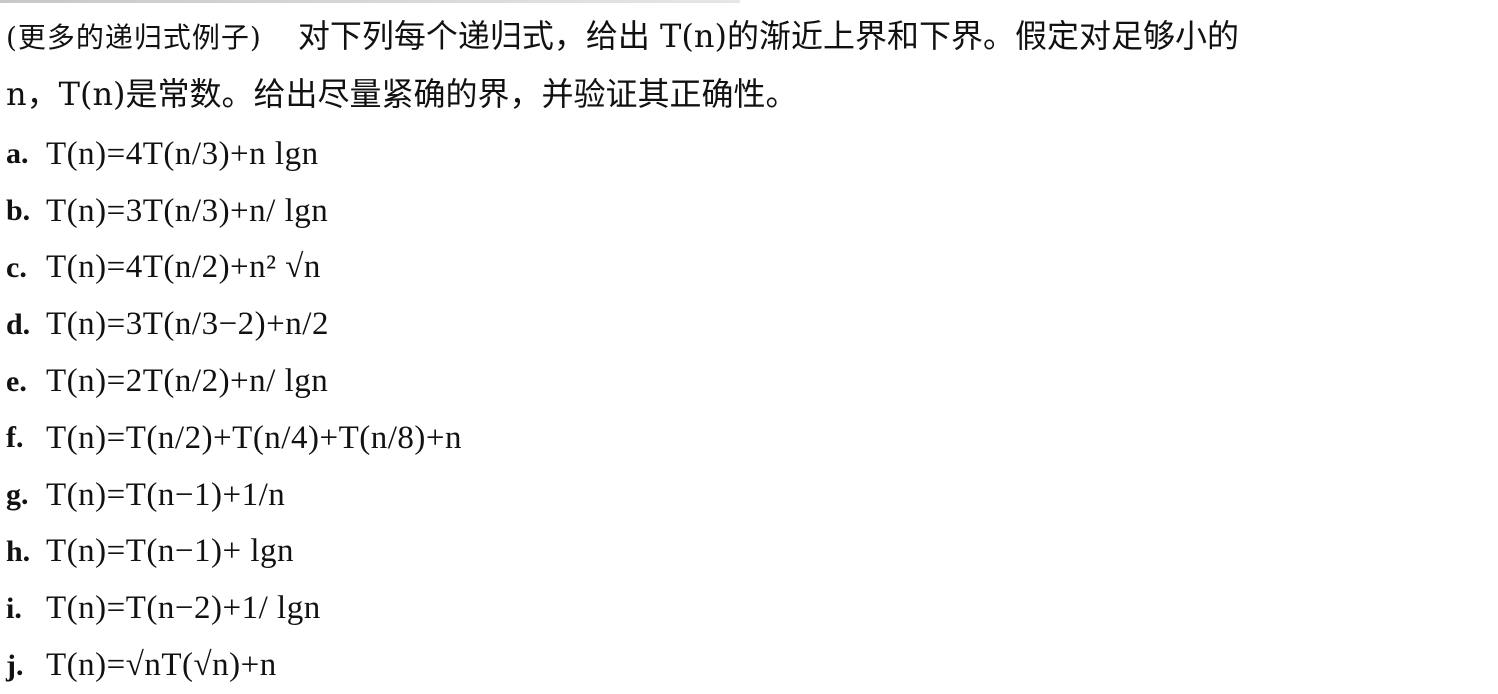 Image resolution: width=1498 pixels, height=694 pixels. What do you see at coordinates (134, 37) in the screenshot?
I see `problem-tag: (更多的递归式例子)` at bounding box center [134, 37].